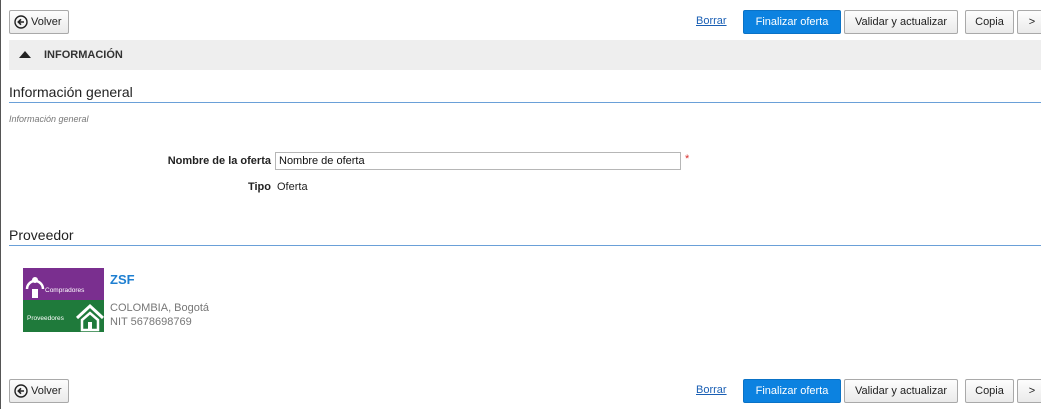 The height and width of the screenshot is (409, 1041). I want to click on copy-button: Copia, so click(989, 22).